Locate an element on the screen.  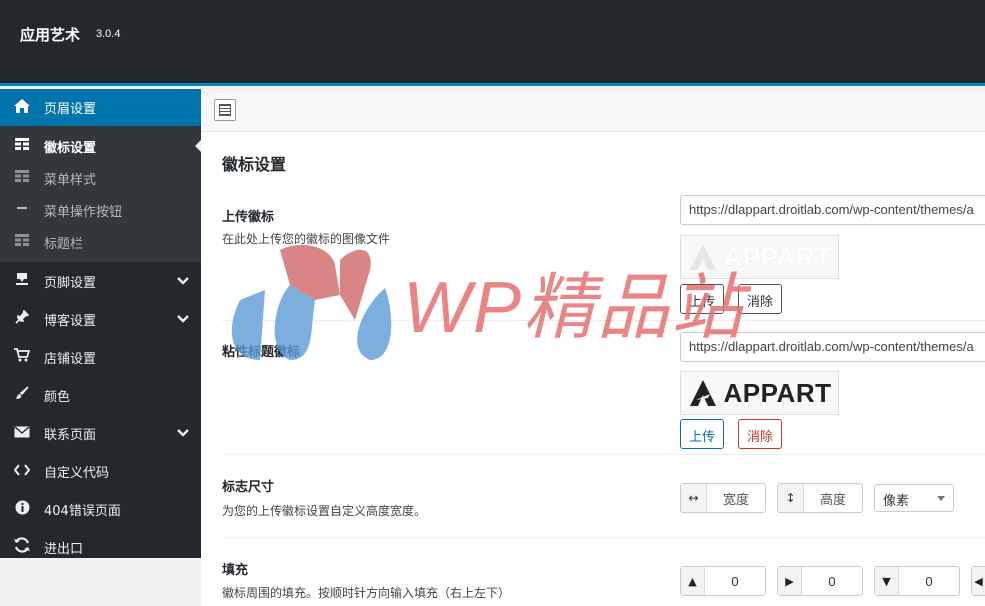
arrow-right-icon: ▶ is located at coordinates (790, 581).